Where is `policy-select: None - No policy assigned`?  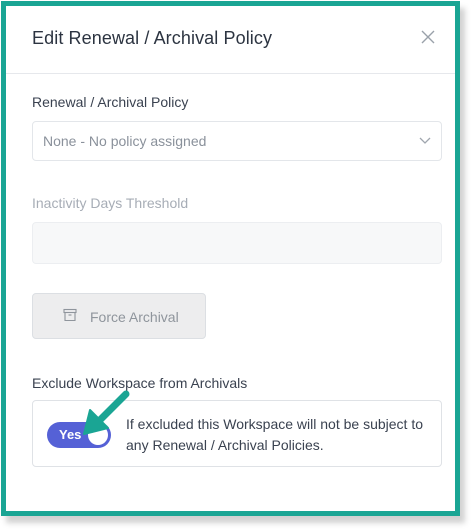 policy-select: None - No policy assigned is located at coordinates (237, 141).